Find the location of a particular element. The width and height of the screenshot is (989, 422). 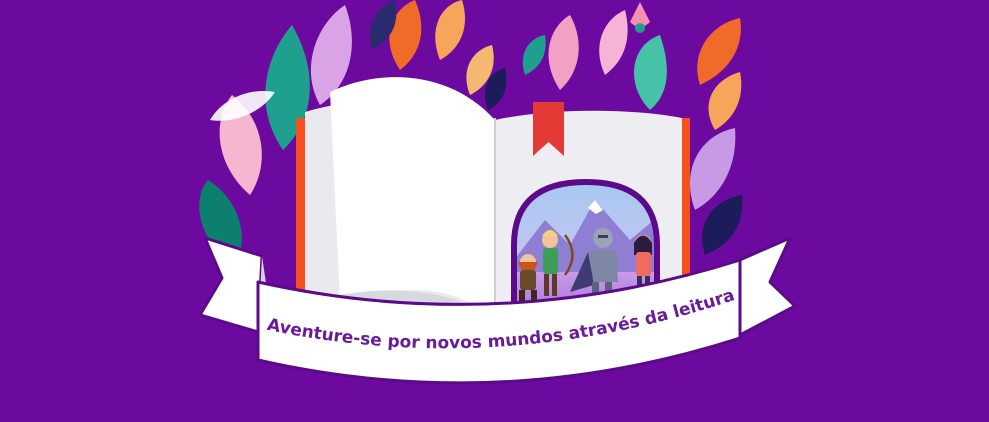

book-cover-left-edge is located at coordinates (301, 209).